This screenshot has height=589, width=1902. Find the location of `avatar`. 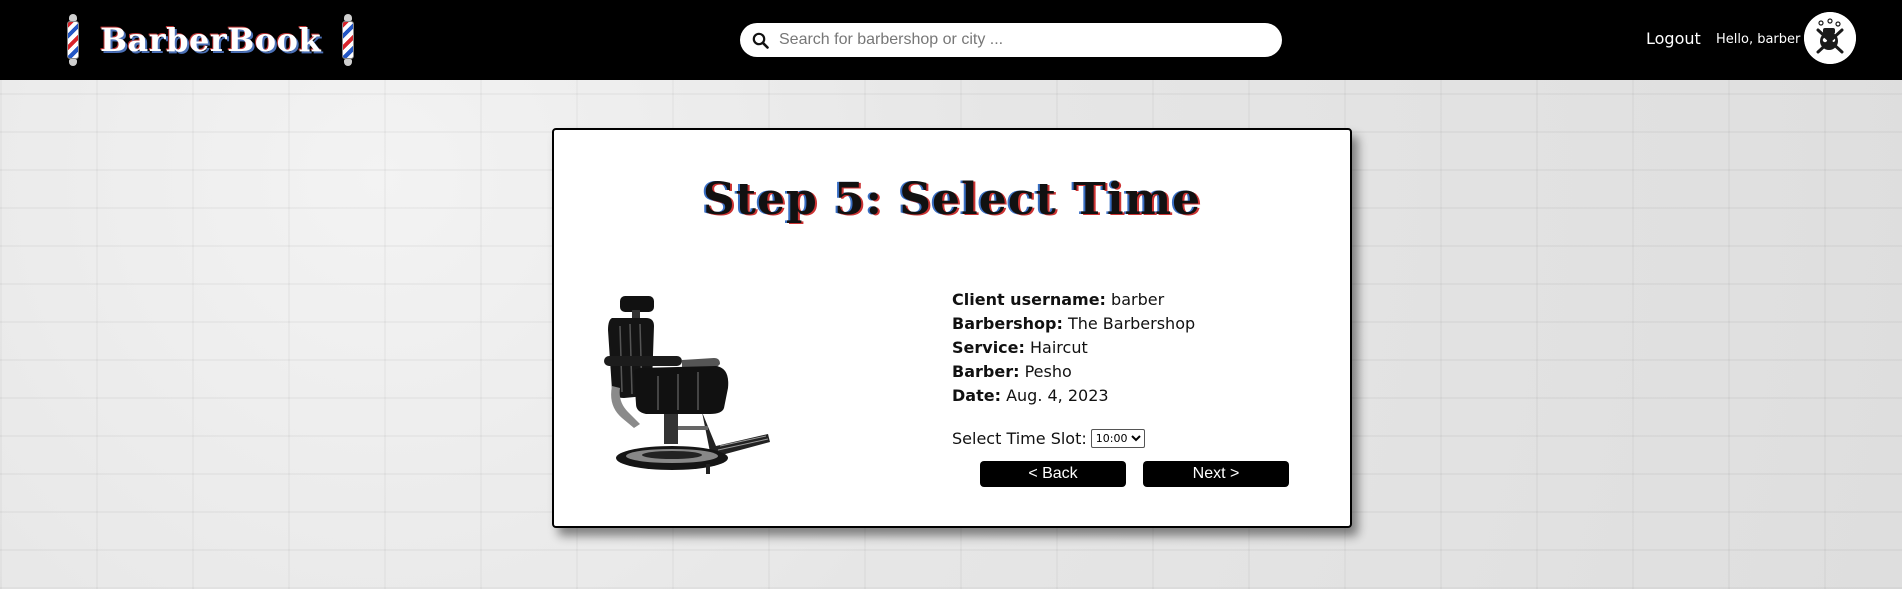

avatar is located at coordinates (1830, 38).